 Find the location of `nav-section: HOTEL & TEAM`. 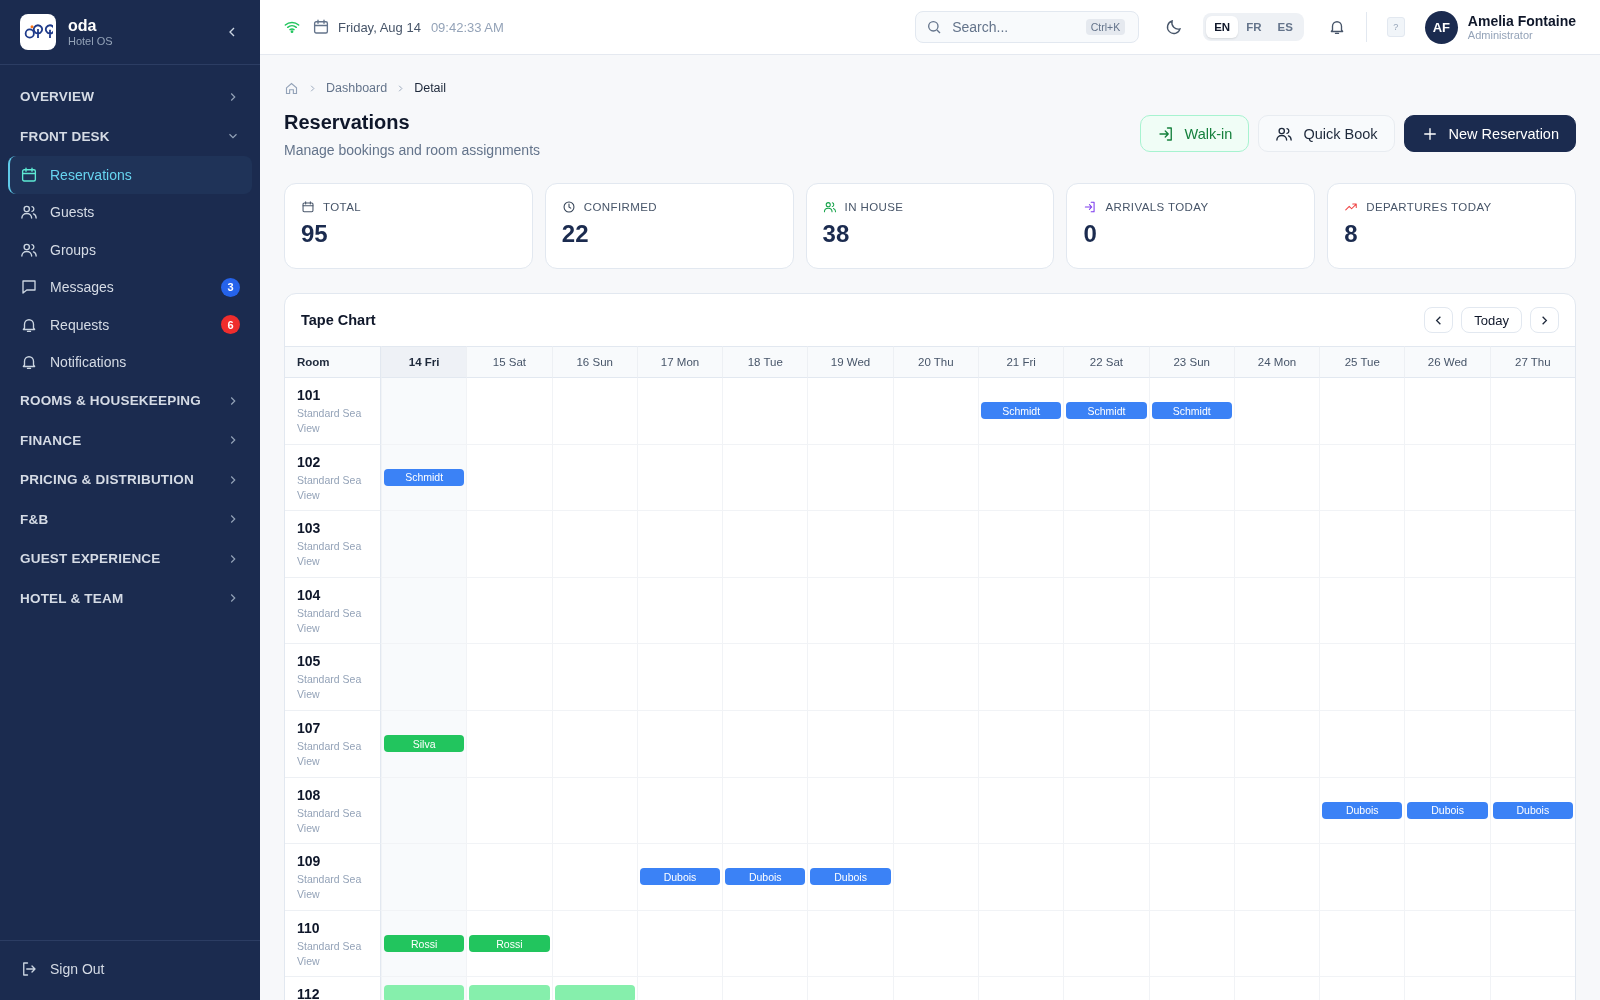

nav-section: HOTEL & TEAM is located at coordinates (130, 598).